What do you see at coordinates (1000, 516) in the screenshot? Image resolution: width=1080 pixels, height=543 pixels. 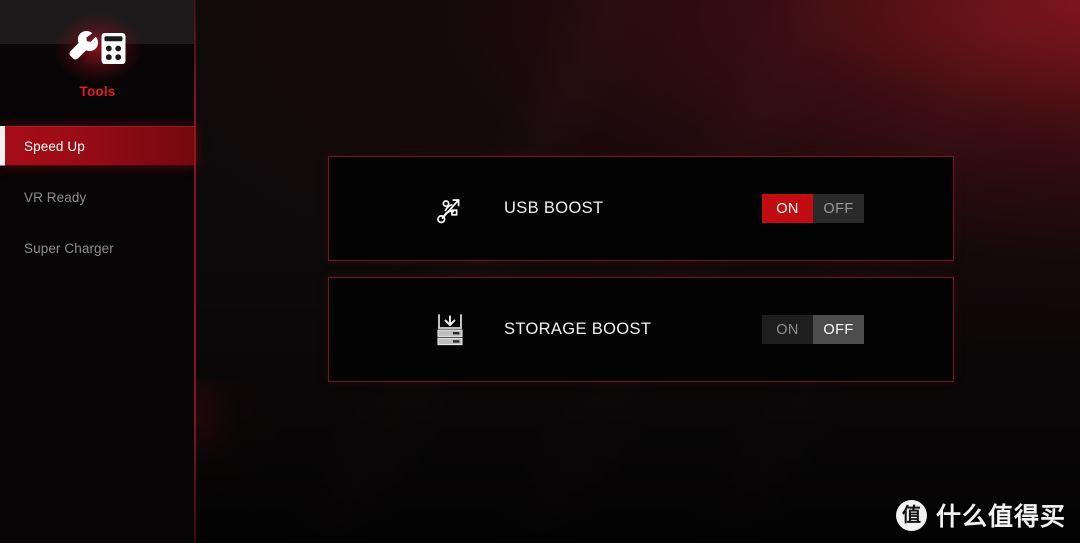 I see `watermark-text: 什么值得买` at bounding box center [1000, 516].